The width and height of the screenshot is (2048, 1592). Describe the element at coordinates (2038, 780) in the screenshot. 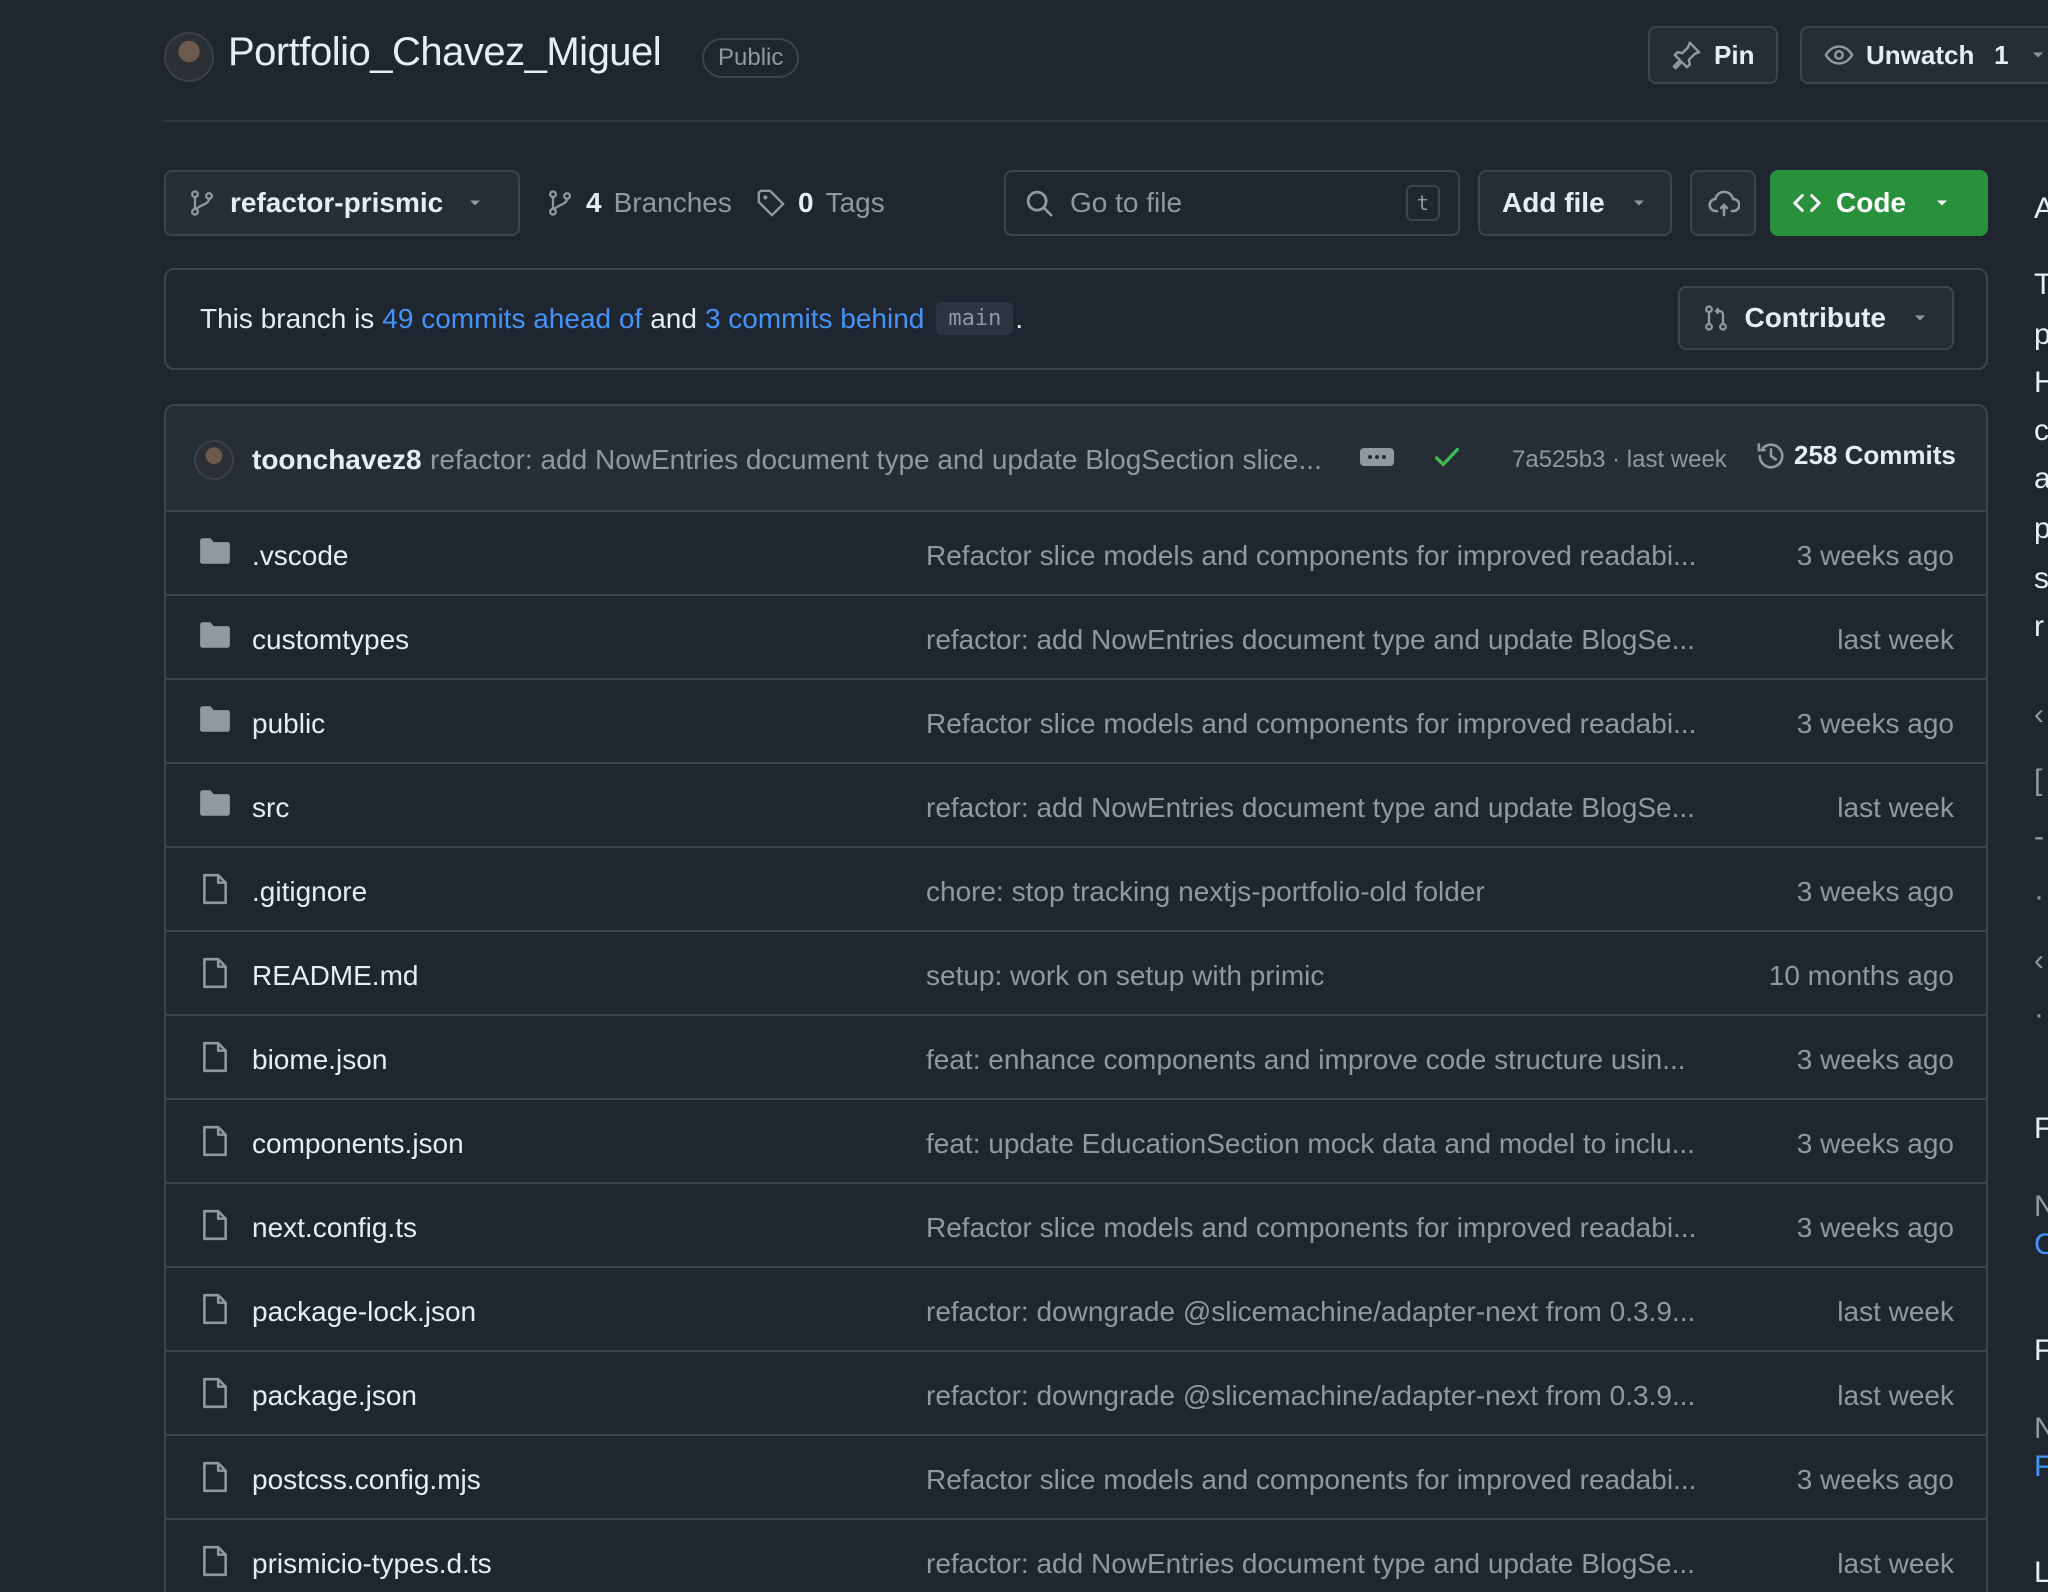

I see `sidebar-icon-fragment: [` at that location.